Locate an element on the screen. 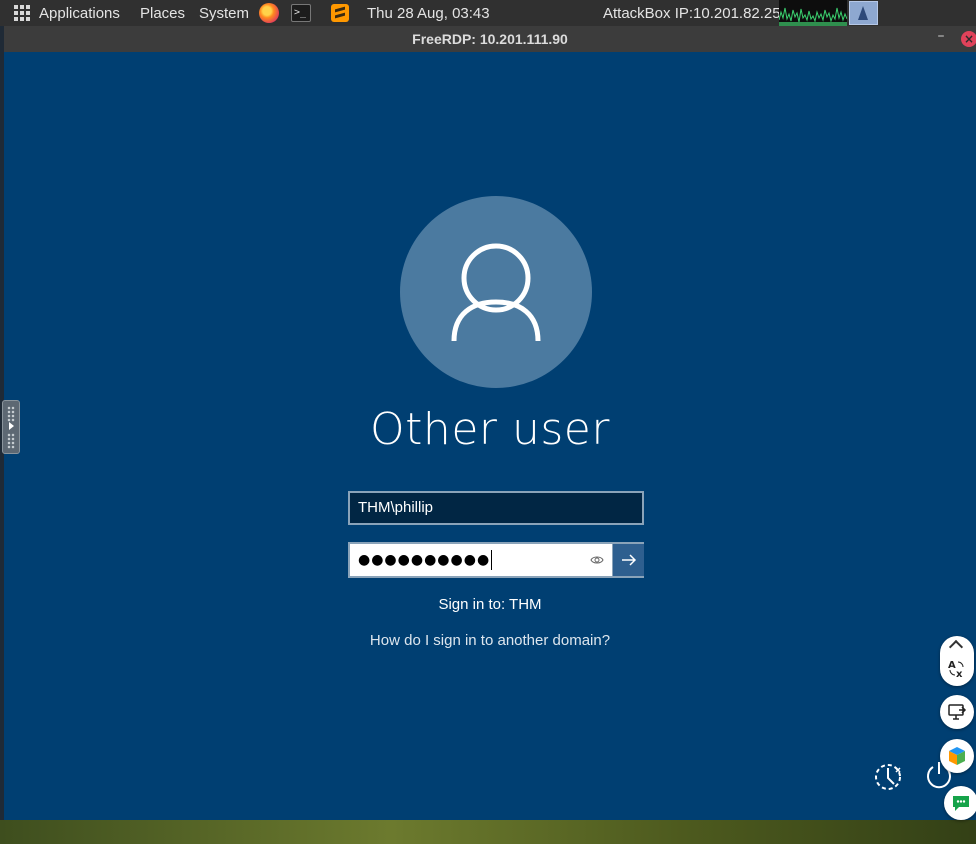  menu-applications: Applications is located at coordinates (79, 13).